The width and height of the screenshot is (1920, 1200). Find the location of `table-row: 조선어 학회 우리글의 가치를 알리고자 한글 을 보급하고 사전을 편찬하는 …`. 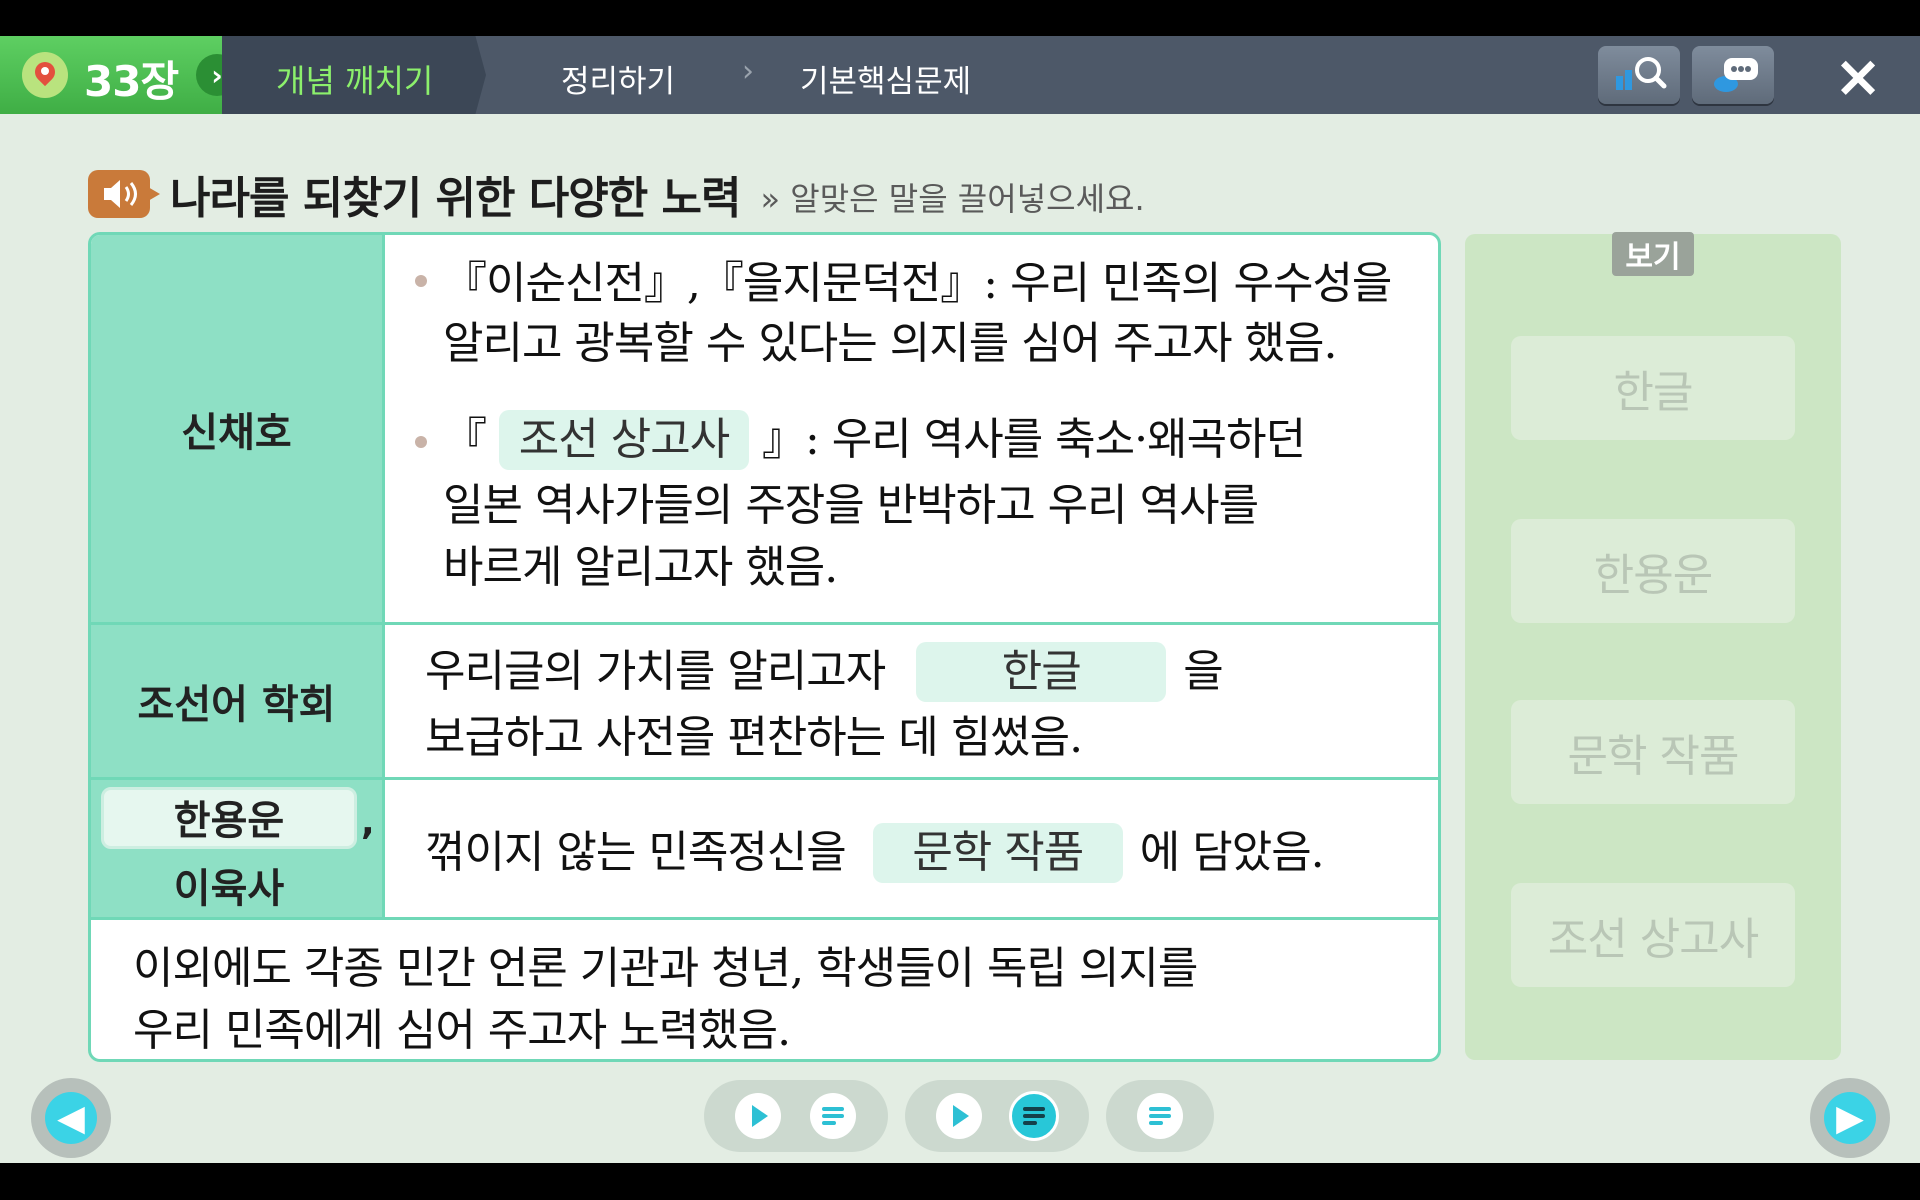

table-row: 조선어 학회 우리글의 가치를 알리고자 한글 을 보급하고 사전을 편찬하는 … is located at coordinates (764, 702).